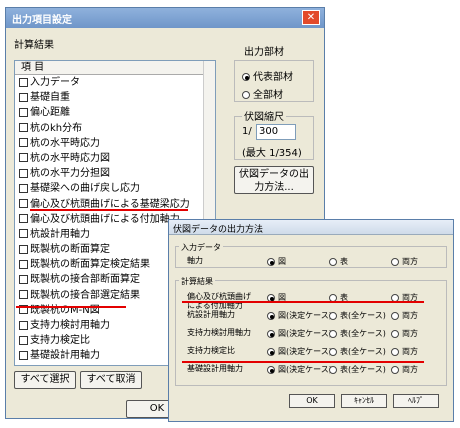 This screenshot has height=428, width=460. What do you see at coordinates (115, 97) in the screenshot?
I see `list-item: 基礎自重` at bounding box center [115, 97].